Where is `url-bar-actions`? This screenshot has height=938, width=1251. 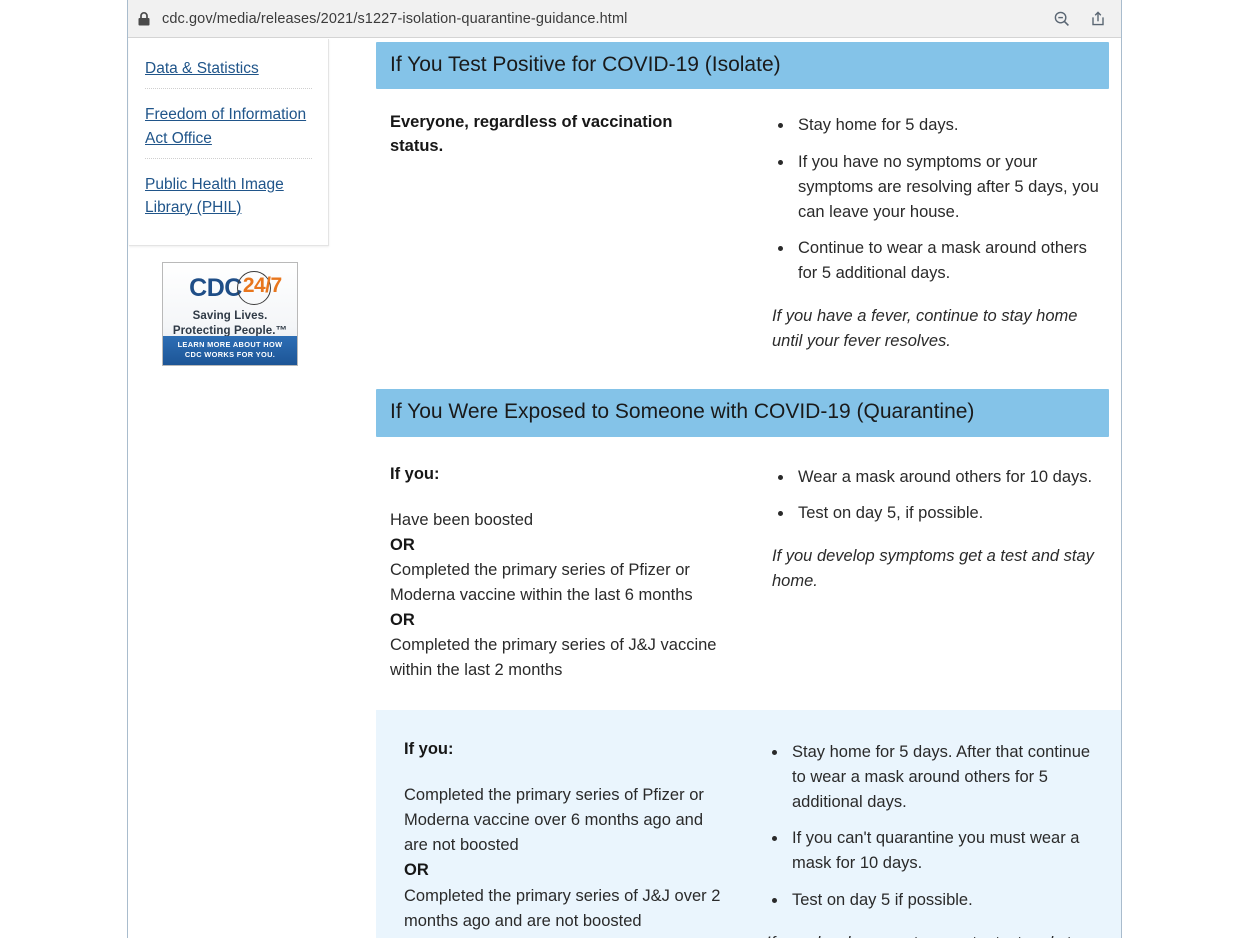
url-bar-actions is located at coordinates (1080, 19).